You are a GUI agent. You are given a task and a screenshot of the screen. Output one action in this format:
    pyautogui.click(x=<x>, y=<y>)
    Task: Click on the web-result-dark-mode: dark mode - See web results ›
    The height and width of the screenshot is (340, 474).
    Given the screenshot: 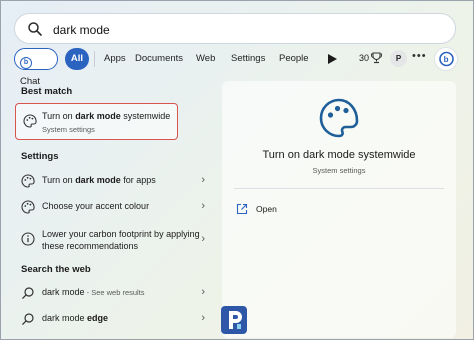 What is the action you would take?
    pyautogui.click(x=115, y=293)
    